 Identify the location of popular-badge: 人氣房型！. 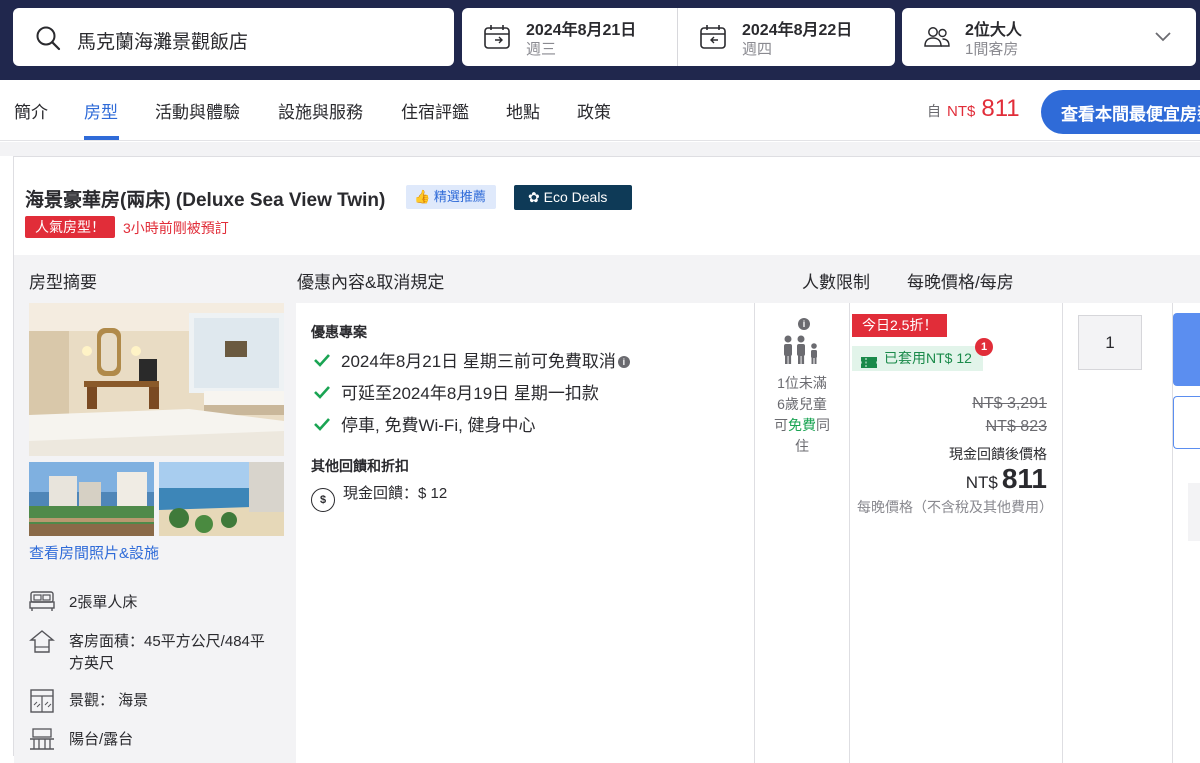
(70, 227).